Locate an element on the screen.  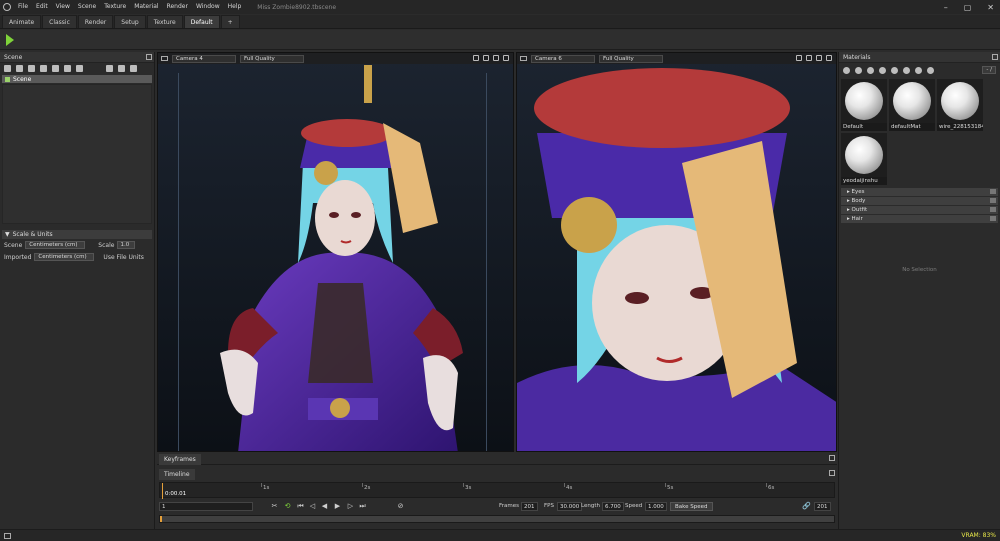
material-thumbnail: defaultMat is located at coordinates (912, 105).